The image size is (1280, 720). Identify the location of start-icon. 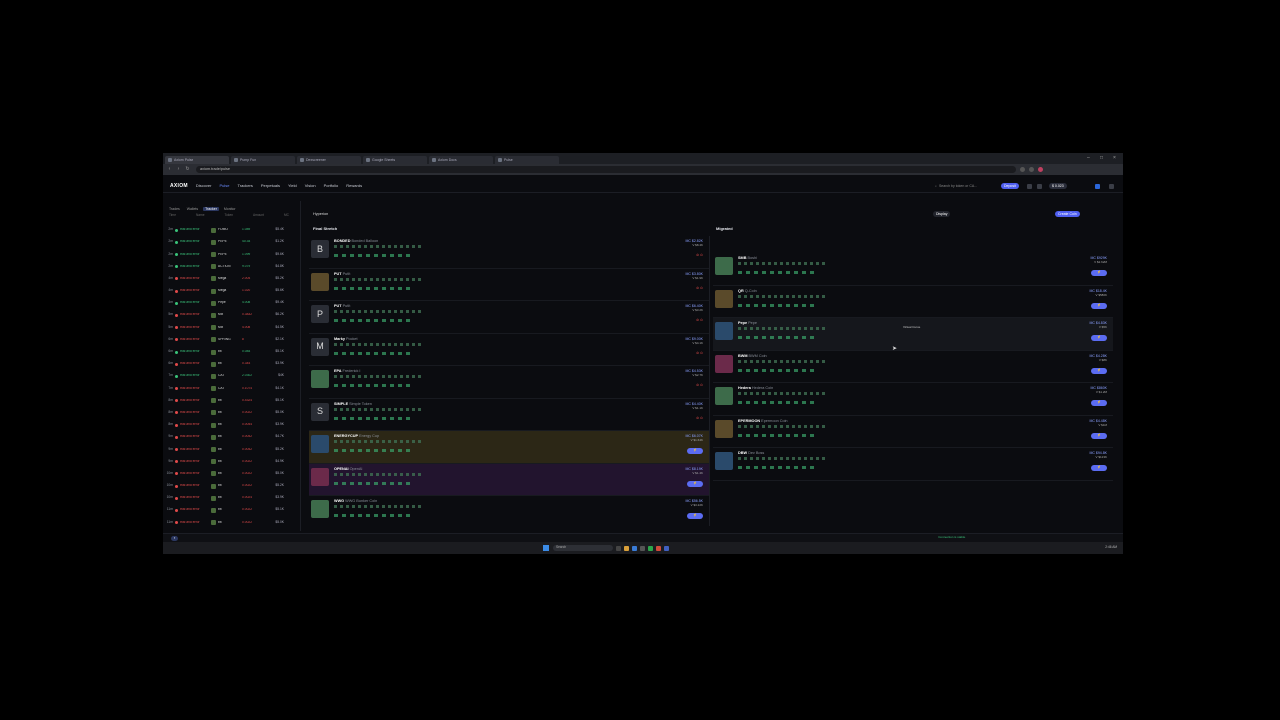
(546, 548).